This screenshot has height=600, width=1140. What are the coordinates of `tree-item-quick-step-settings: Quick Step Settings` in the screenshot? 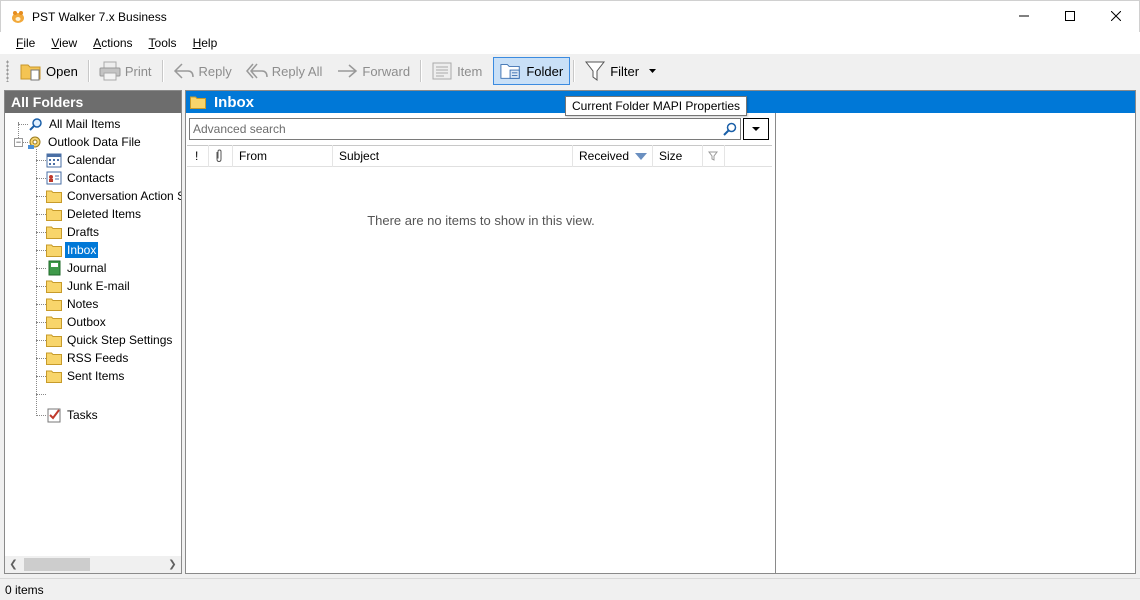 It's located at (110, 340).